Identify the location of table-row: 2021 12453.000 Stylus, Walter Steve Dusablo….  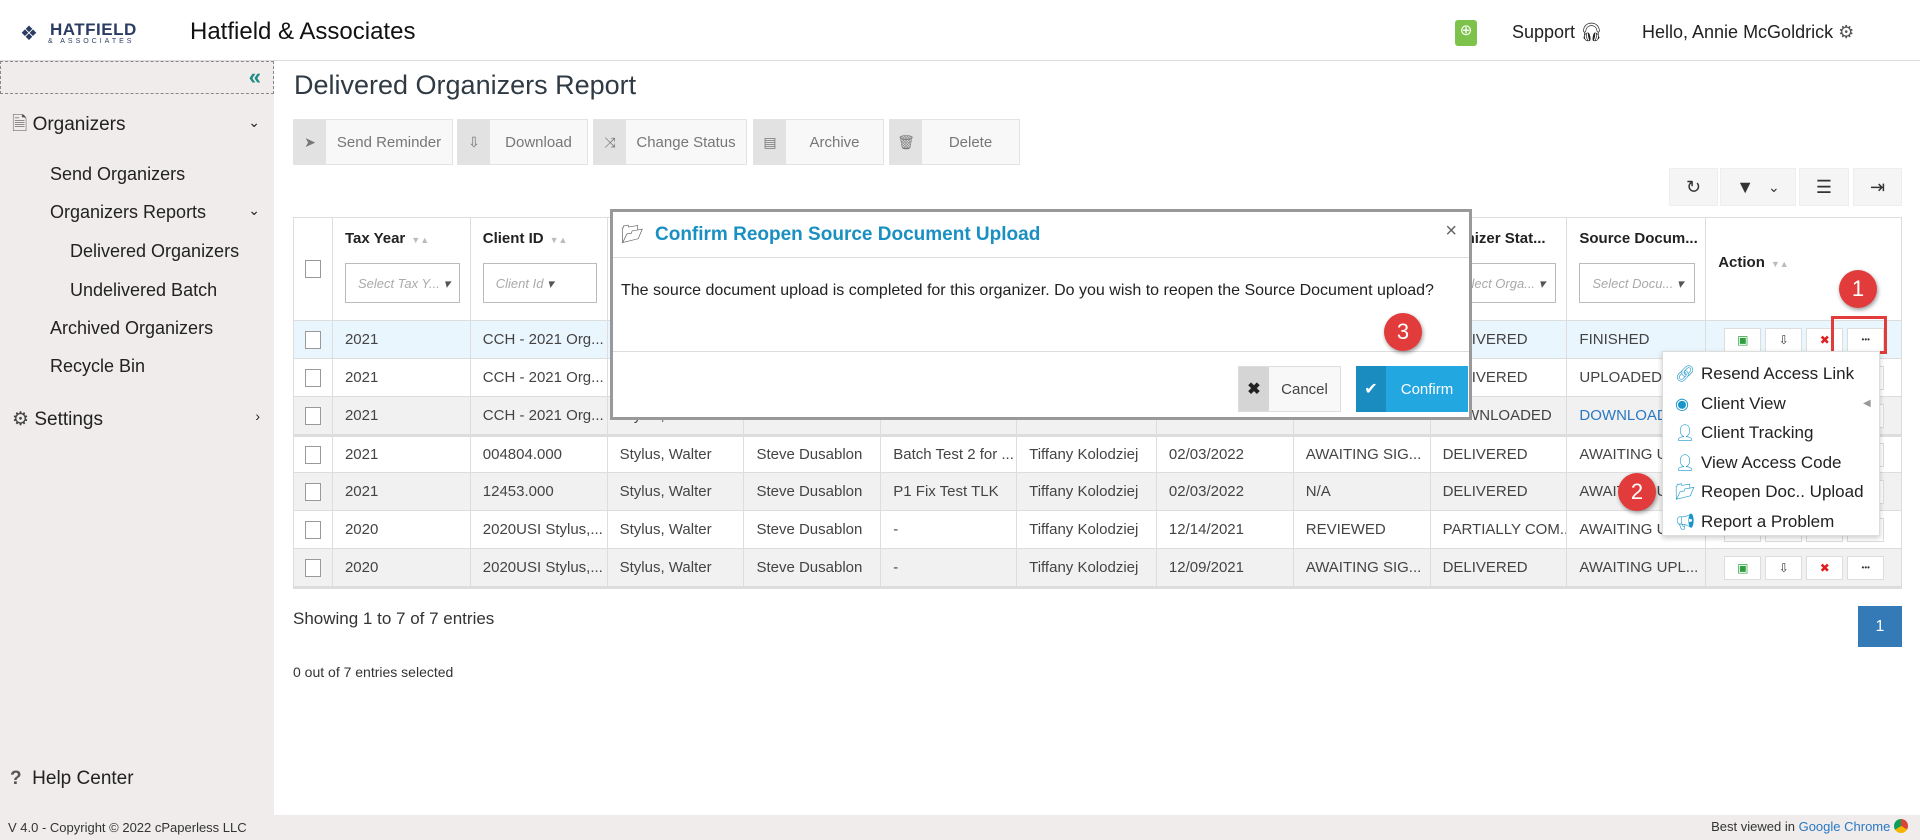
(1097, 491).